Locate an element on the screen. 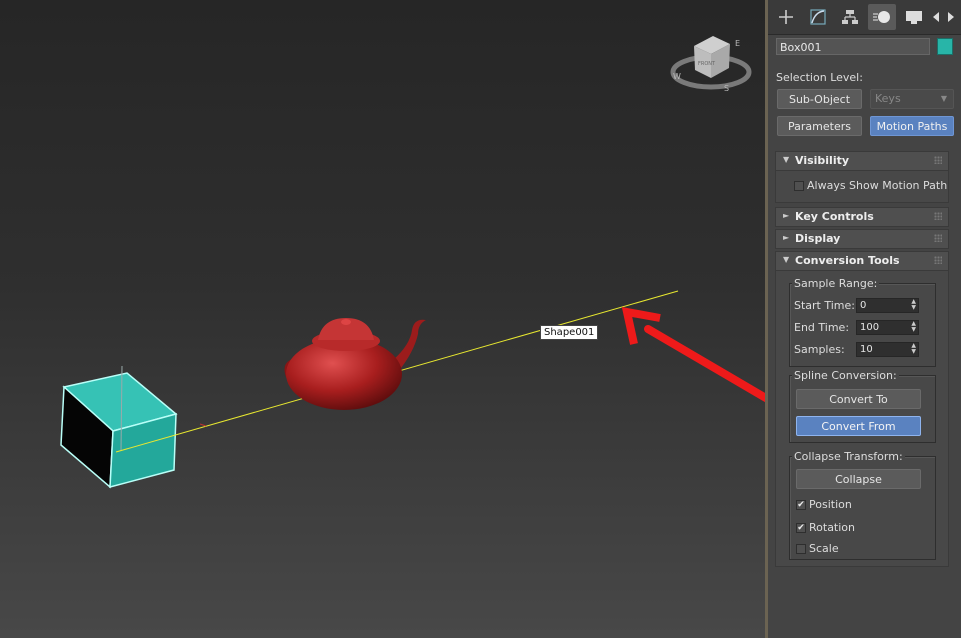 The width and height of the screenshot is (961, 638). hierarchy-icon is located at coordinates (850, 17).